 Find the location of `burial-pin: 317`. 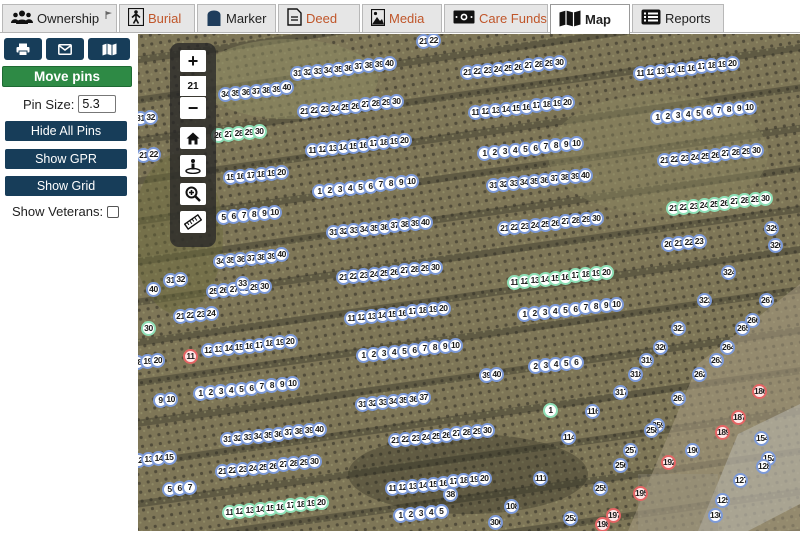

burial-pin: 317 is located at coordinates (620, 392).